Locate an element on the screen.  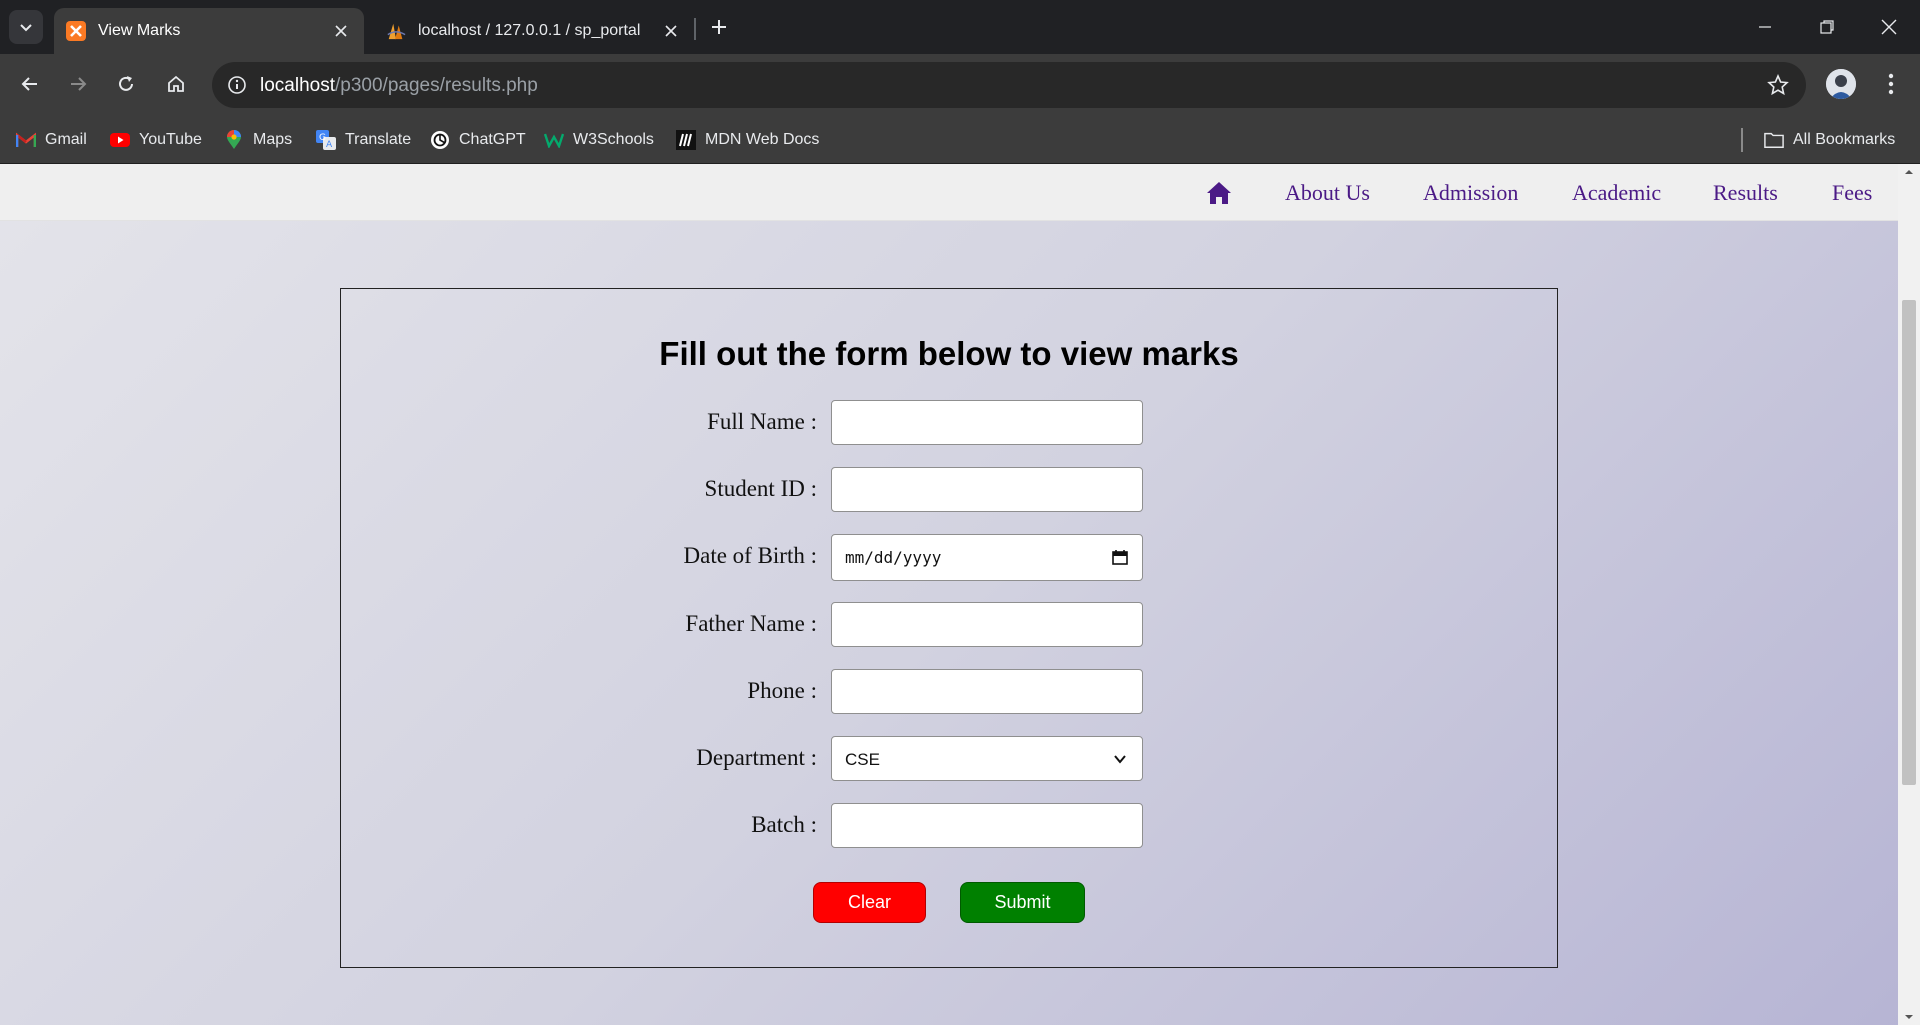
nav-results: Results is located at coordinates (1745, 193).